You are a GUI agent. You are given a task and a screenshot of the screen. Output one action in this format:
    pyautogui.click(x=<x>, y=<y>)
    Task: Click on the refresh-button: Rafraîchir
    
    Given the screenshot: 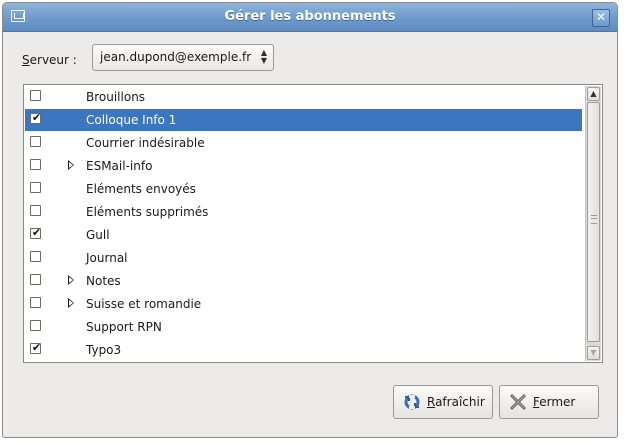 What is the action you would take?
    pyautogui.click(x=443, y=402)
    